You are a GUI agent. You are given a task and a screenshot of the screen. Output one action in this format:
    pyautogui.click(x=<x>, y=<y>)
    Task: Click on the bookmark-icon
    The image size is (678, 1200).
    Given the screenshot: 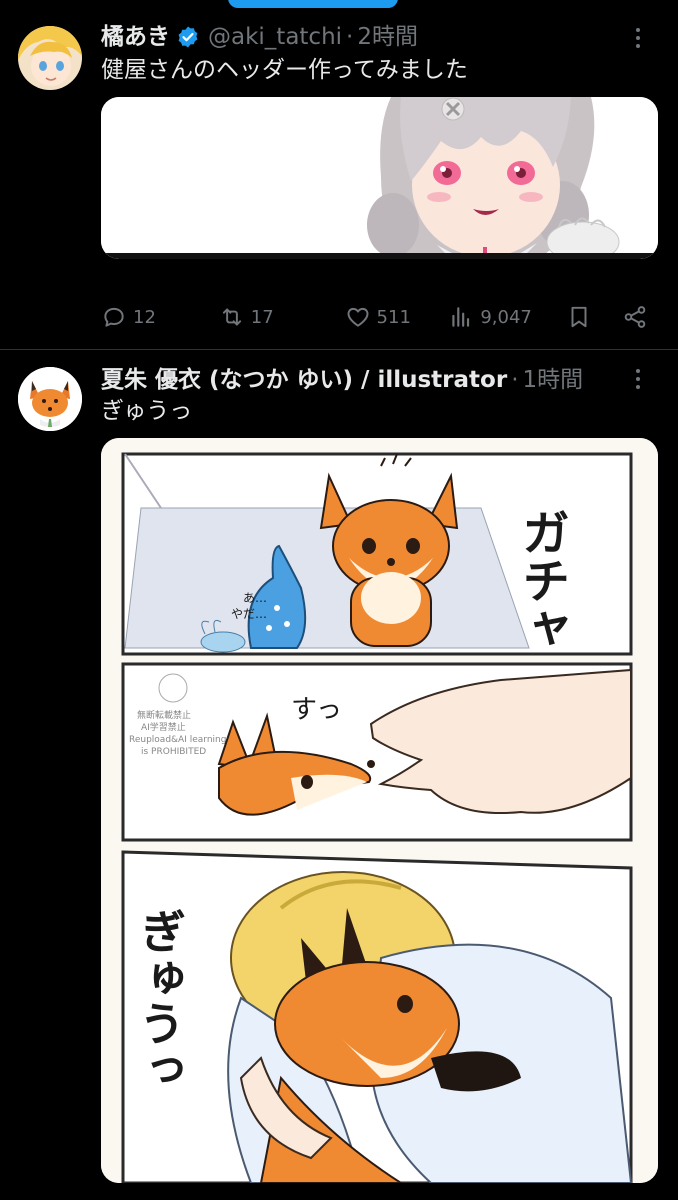 What is the action you would take?
    pyautogui.click(x=579, y=317)
    